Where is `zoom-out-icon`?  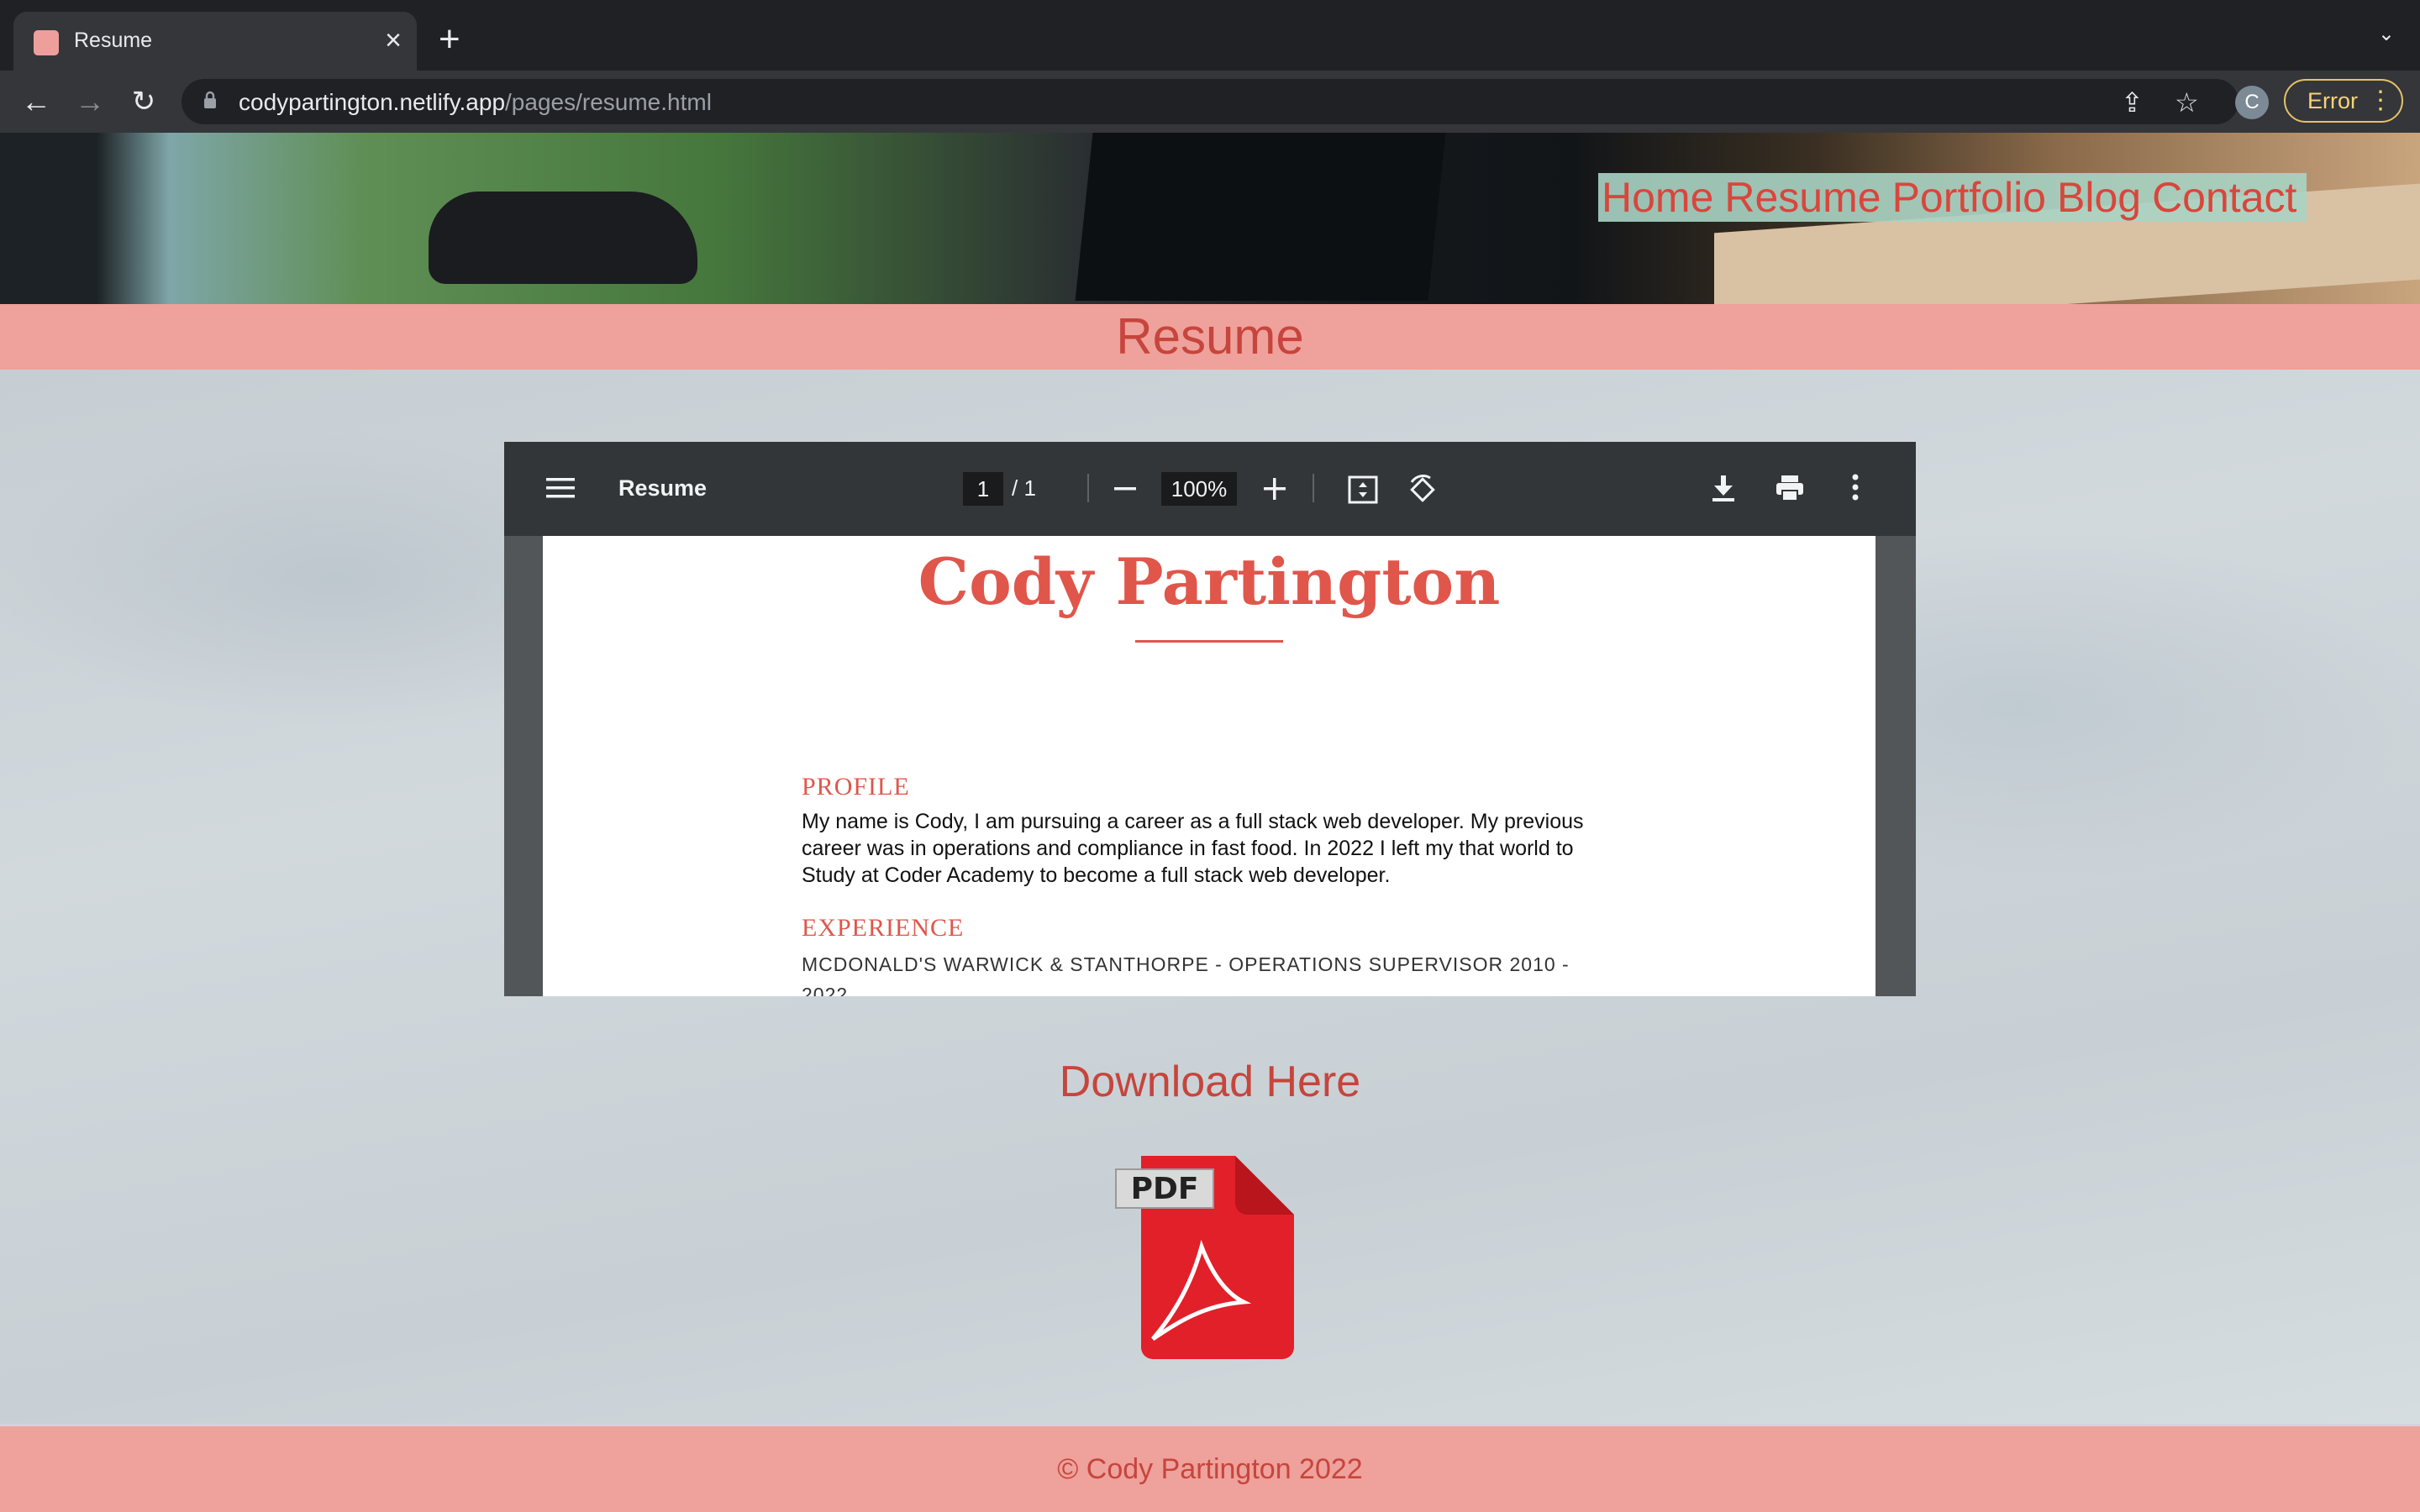 zoom-out-icon is located at coordinates (1125, 489).